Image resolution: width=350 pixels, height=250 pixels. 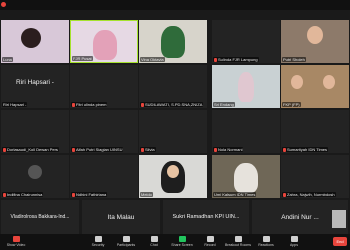 I want to click on show-video-button: Show Video, so click(x=16, y=242).